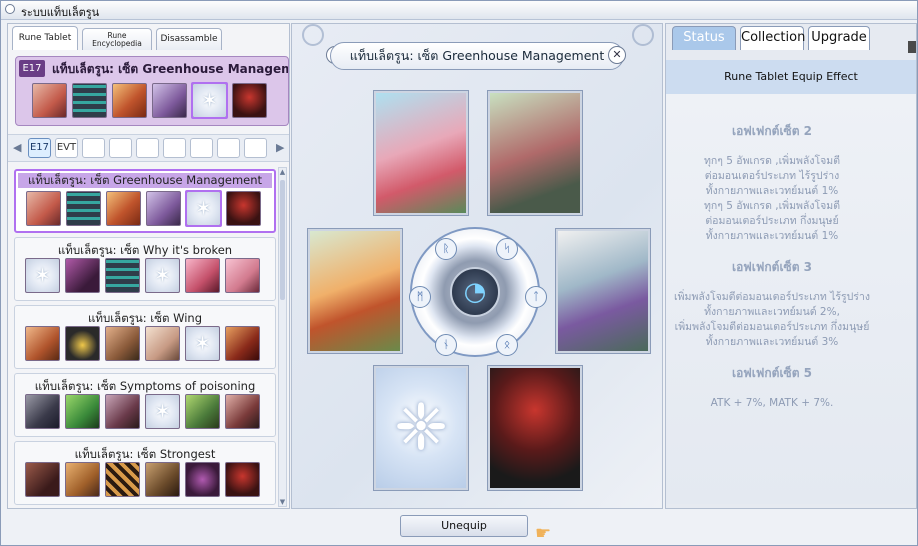 Image resolution: width=918 pixels, height=546 pixels. What do you see at coordinates (282, 337) in the screenshot?
I see `set-list-scrollbar: ▲ ▼` at bounding box center [282, 337].